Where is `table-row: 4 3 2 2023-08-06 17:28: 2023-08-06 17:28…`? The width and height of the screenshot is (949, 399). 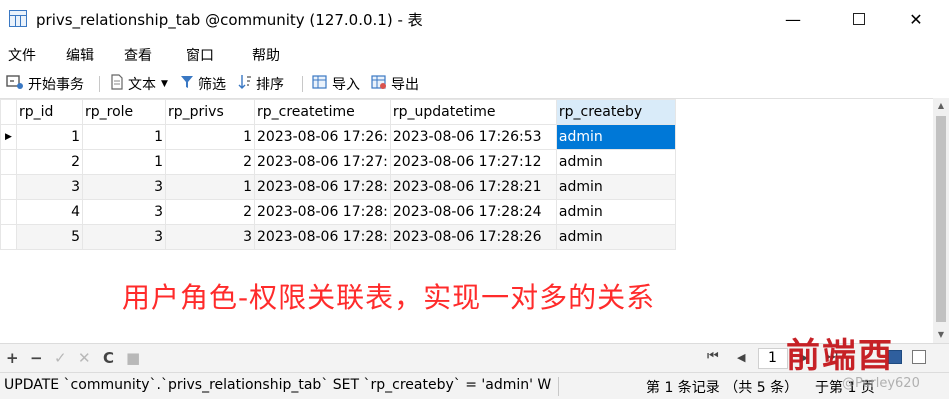
table-row: 4 3 2 2023-08-06 17:28: 2023-08-06 17:28… is located at coordinates (338, 212).